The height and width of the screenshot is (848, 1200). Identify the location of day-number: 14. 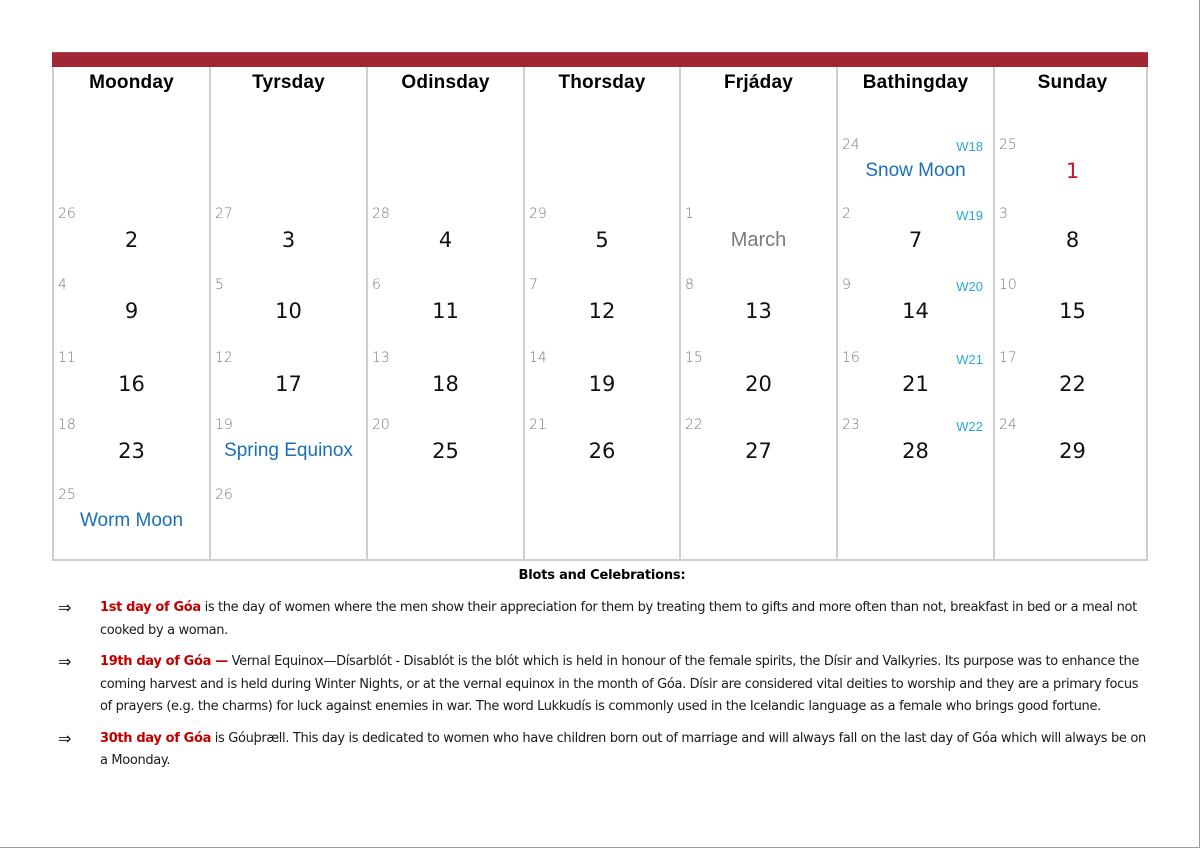
(915, 311).